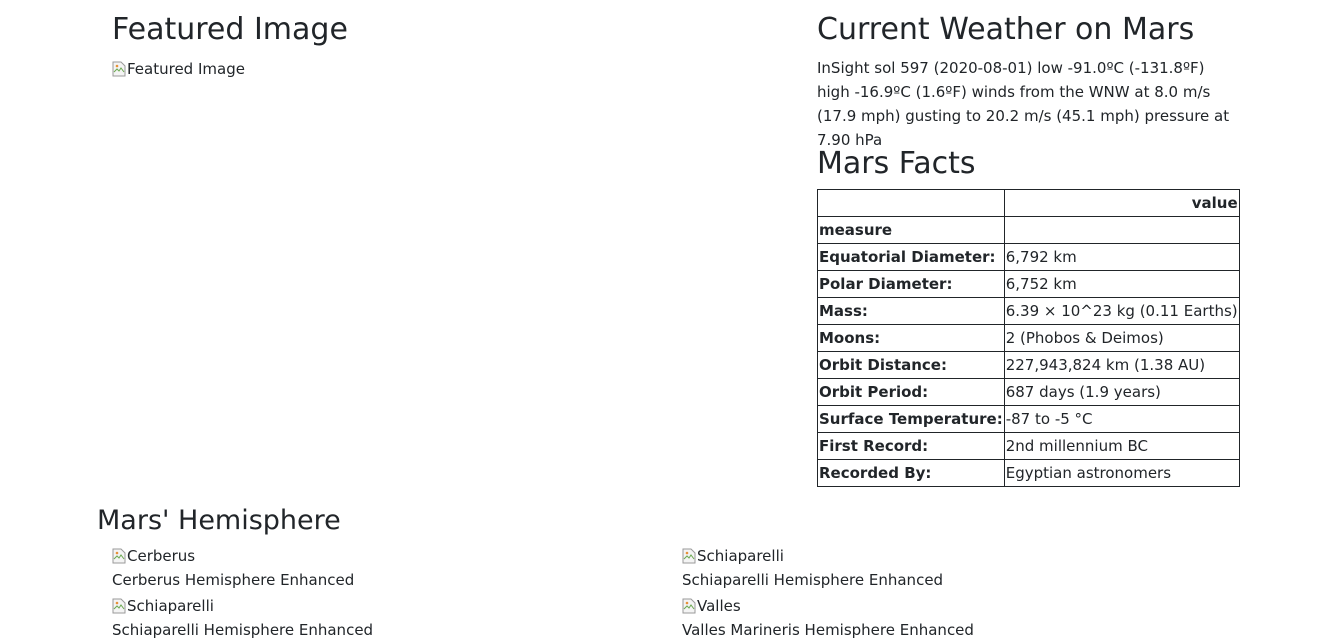 This screenshot has height=640, width=1331. Describe the element at coordinates (233, 580) in the screenshot. I see `hemisphere-caption: Cerberus Hemisphere Enhanced` at that location.